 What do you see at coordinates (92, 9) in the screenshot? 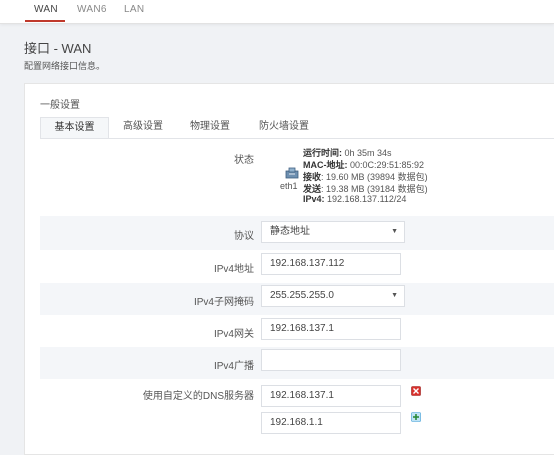
I see `tab-wan6: WAN6` at bounding box center [92, 9].